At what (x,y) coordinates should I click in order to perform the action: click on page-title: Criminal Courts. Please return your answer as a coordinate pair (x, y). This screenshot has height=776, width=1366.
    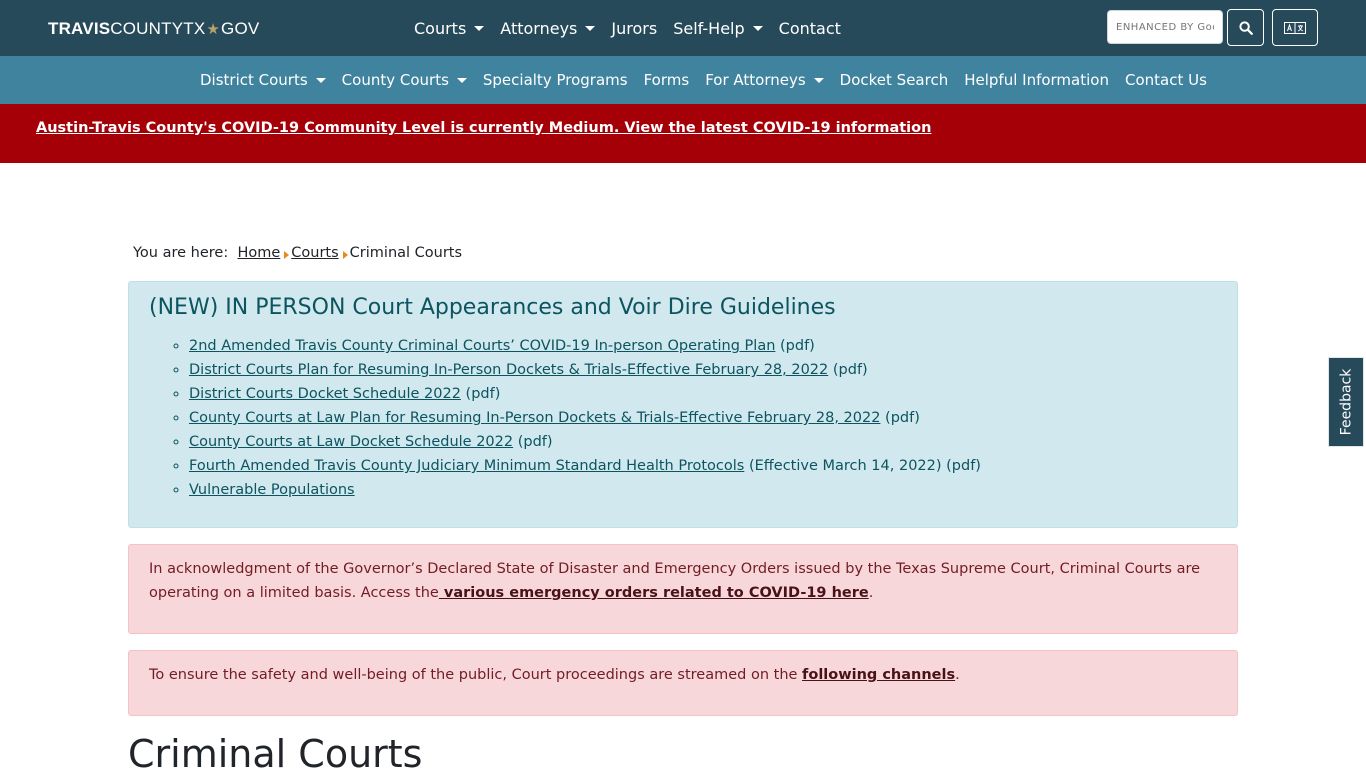
    Looking at the image, I should click on (275, 754).